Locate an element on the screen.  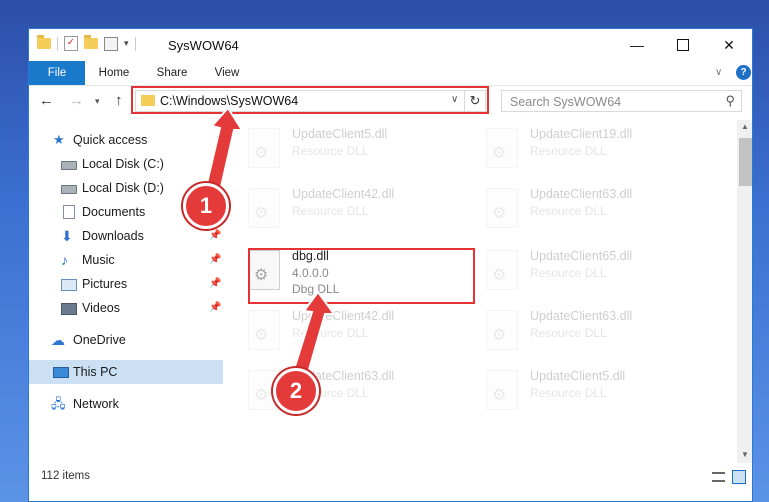
search-box: ⚲ is located at coordinates (621, 101).